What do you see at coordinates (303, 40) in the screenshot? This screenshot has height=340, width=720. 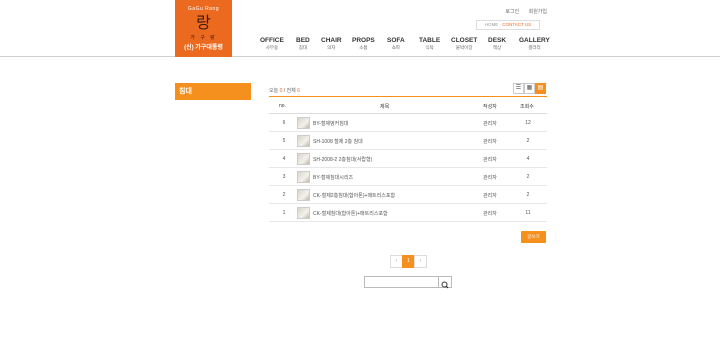 I see `nav-label: BED` at bounding box center [303, 40].